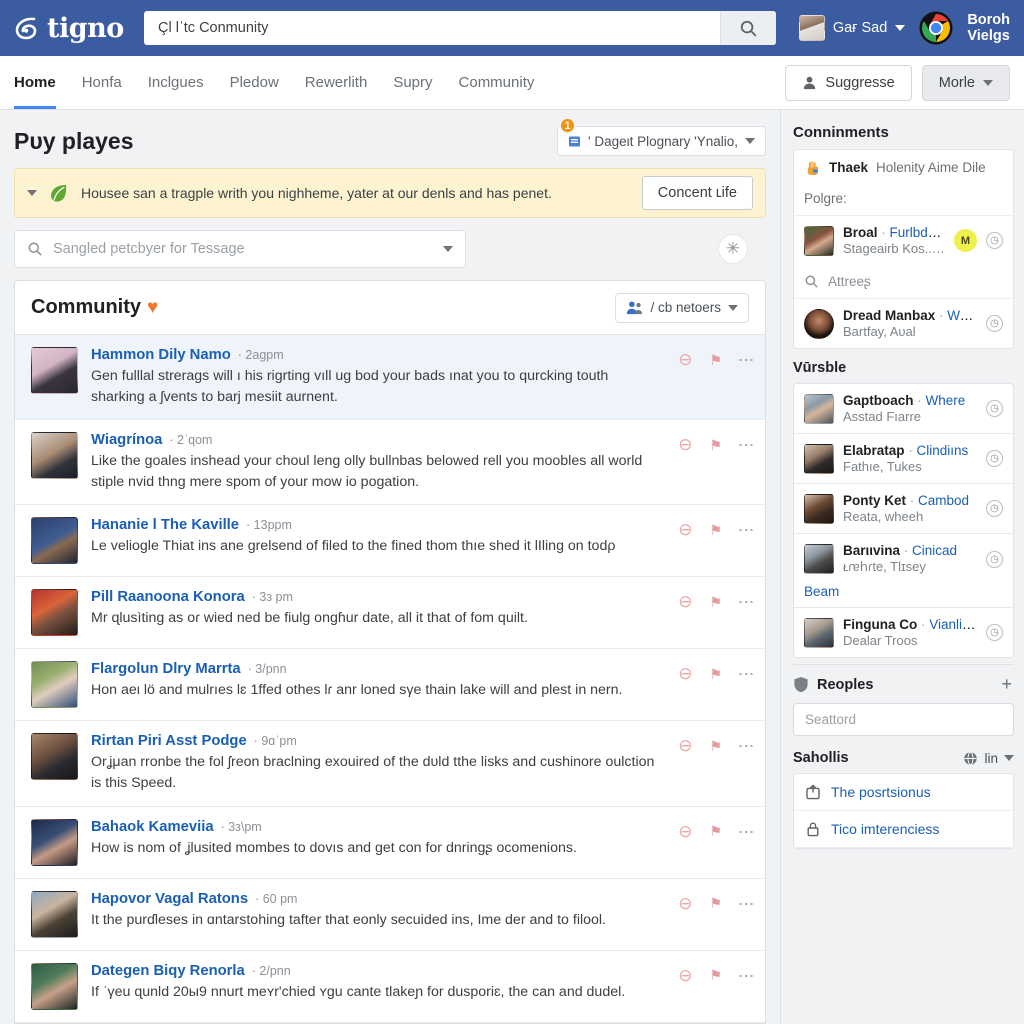  Describe the element at coordinates (69, 28) in the screenshot. I see `brand-logo: tigno` at that location.